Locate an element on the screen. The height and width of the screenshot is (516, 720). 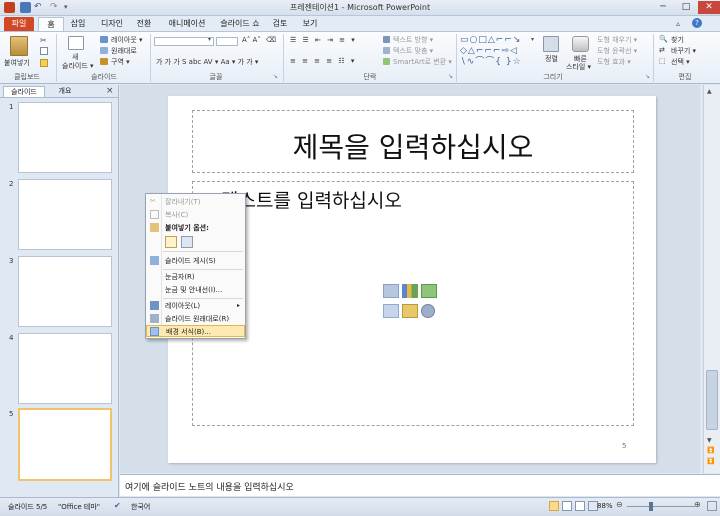
list-indent-buttons: ☰ ☰ ⇤ ⇥ ≡ ▾ is located at coordinates (323, 40).